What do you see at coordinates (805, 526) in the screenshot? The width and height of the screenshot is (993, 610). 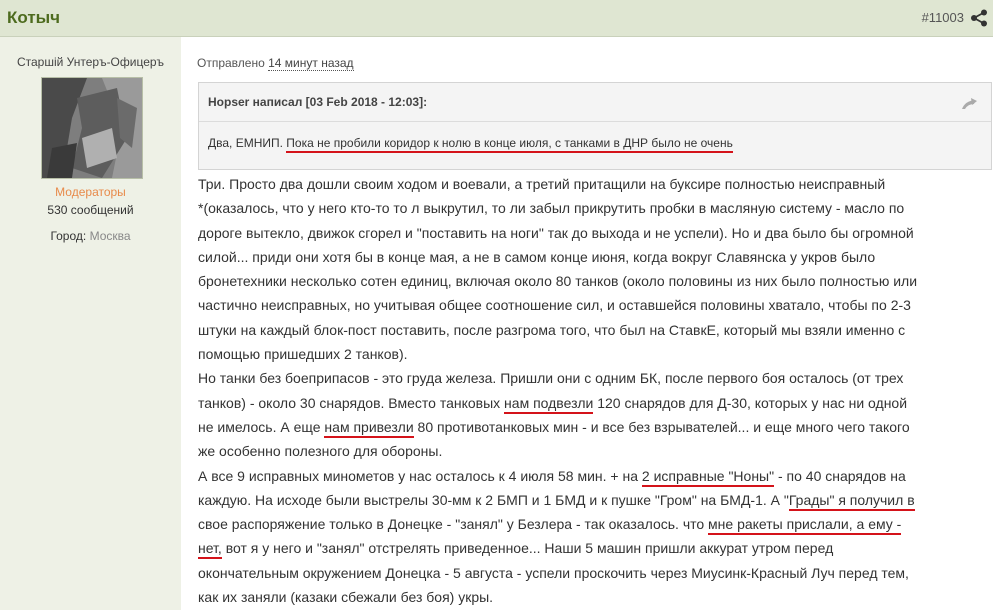 I see `underlined-text: мне ракеты прислали, а ему -` at bounding box center [805, 526].